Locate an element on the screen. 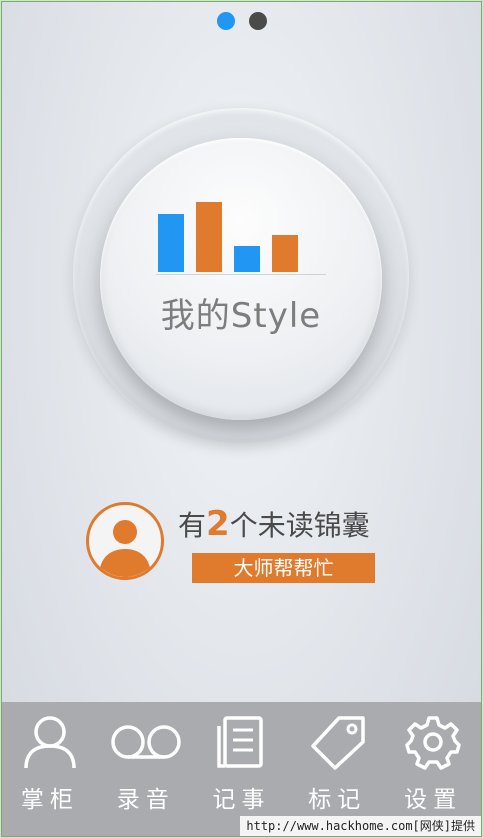 Image resolution: width=483 pixels, height=838 pixels. unread-prefix: 有 is located at coordinates (192, 525).